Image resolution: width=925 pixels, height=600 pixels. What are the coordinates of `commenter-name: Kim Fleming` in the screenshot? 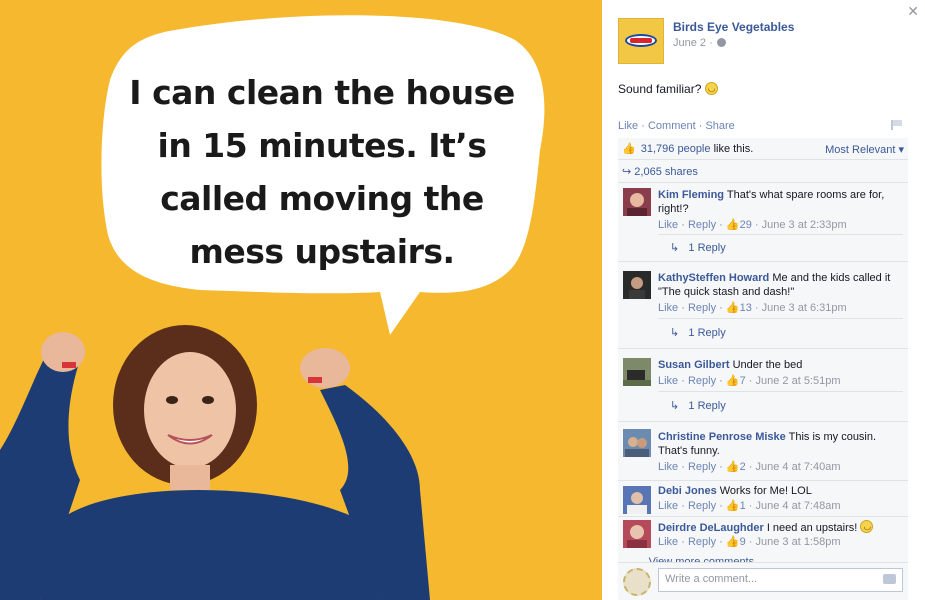 It's located at (691, 195).